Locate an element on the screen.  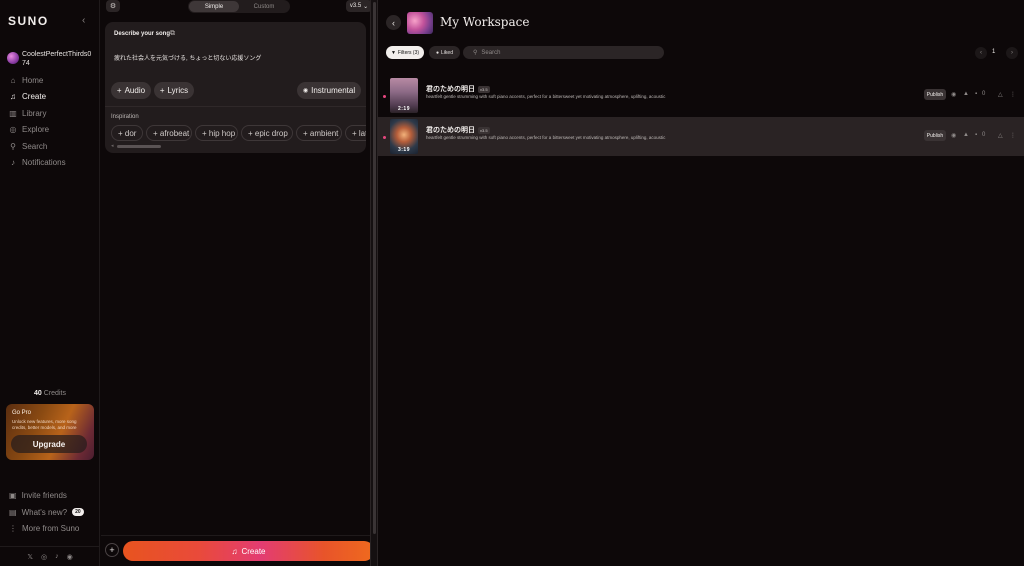
nav-search: ⚲ Search is located at coordinates (28, 146).